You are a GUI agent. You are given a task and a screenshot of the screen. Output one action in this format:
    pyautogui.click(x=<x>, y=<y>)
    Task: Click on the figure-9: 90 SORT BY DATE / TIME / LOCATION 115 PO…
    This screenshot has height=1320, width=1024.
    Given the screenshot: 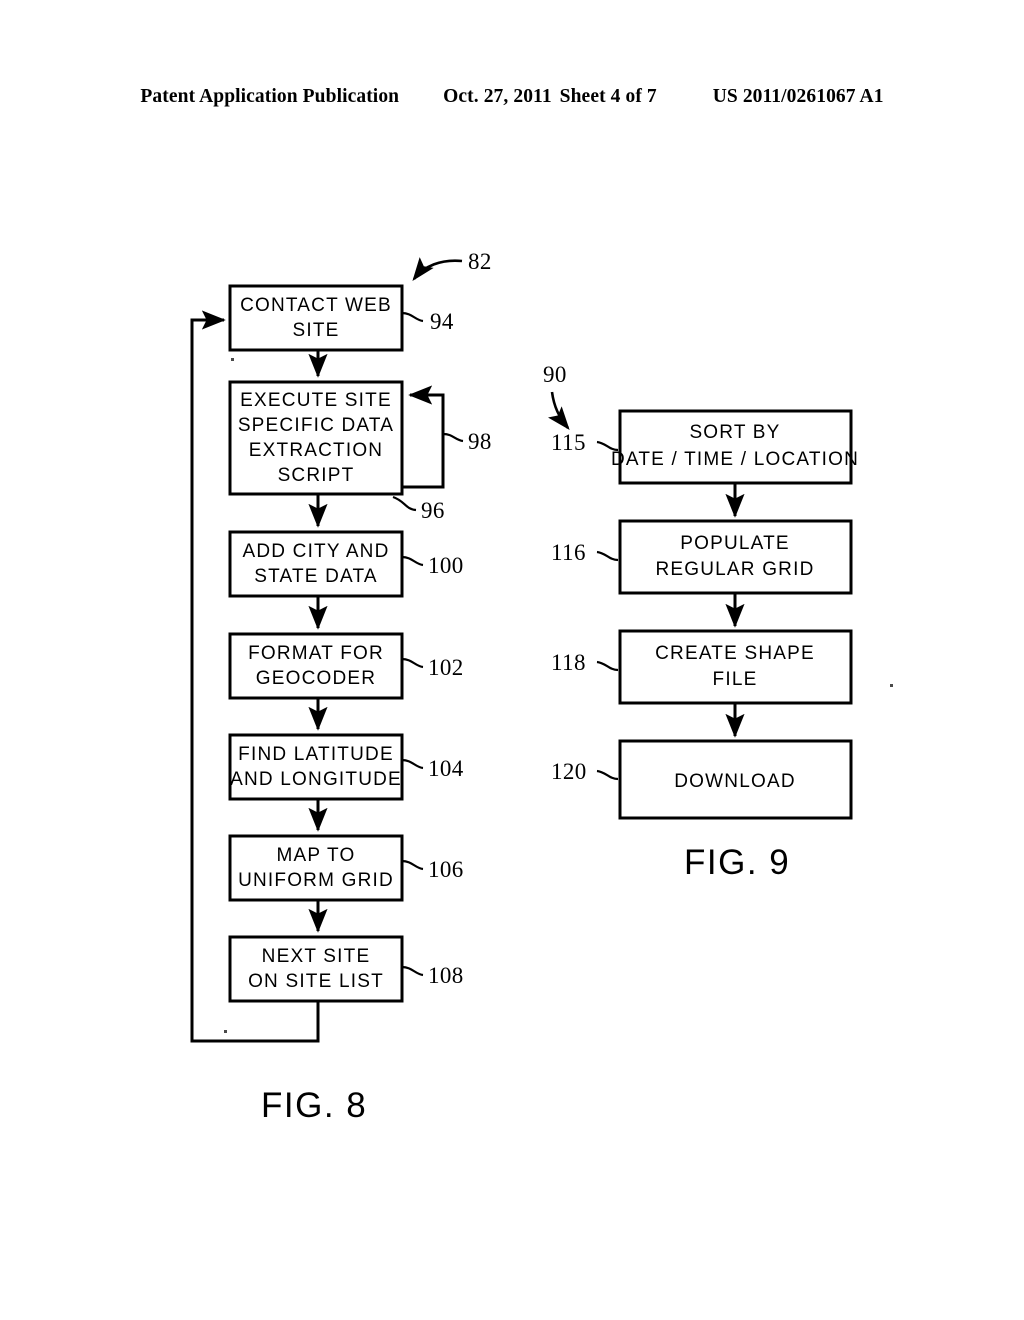 What is the action you would take?
    pyautogui.click(x=701, y=622)
    